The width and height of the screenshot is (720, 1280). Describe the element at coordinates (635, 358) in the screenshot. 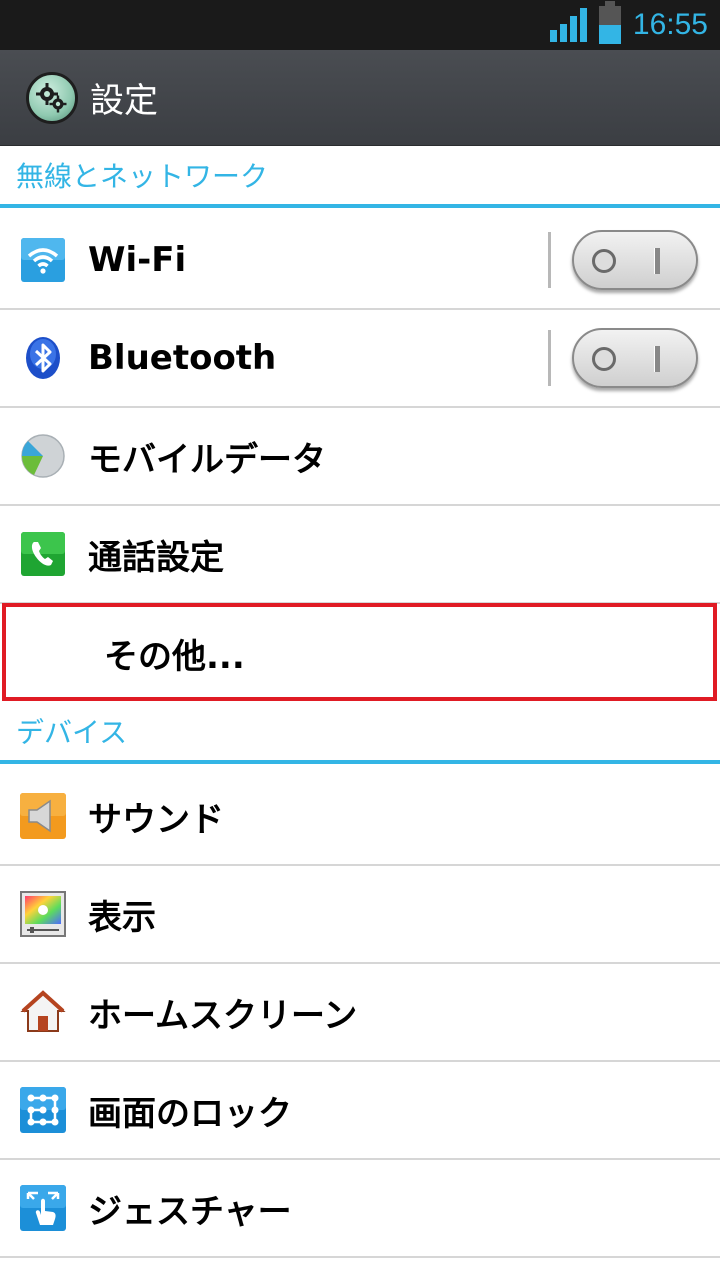

I see `bluetooth-toggle` at that location.